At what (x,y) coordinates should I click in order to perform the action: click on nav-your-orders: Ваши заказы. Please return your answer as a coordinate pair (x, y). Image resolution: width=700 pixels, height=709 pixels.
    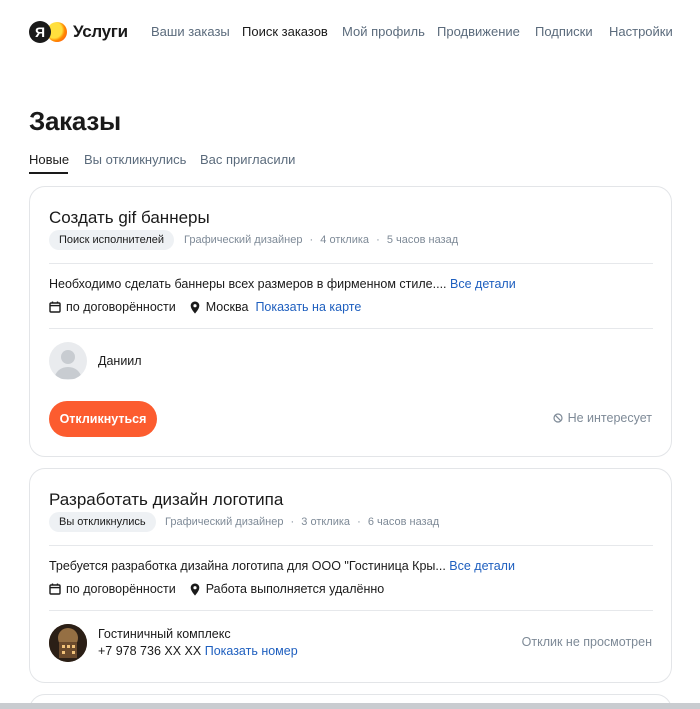
    Looking at the image, I should click on (190, 33).